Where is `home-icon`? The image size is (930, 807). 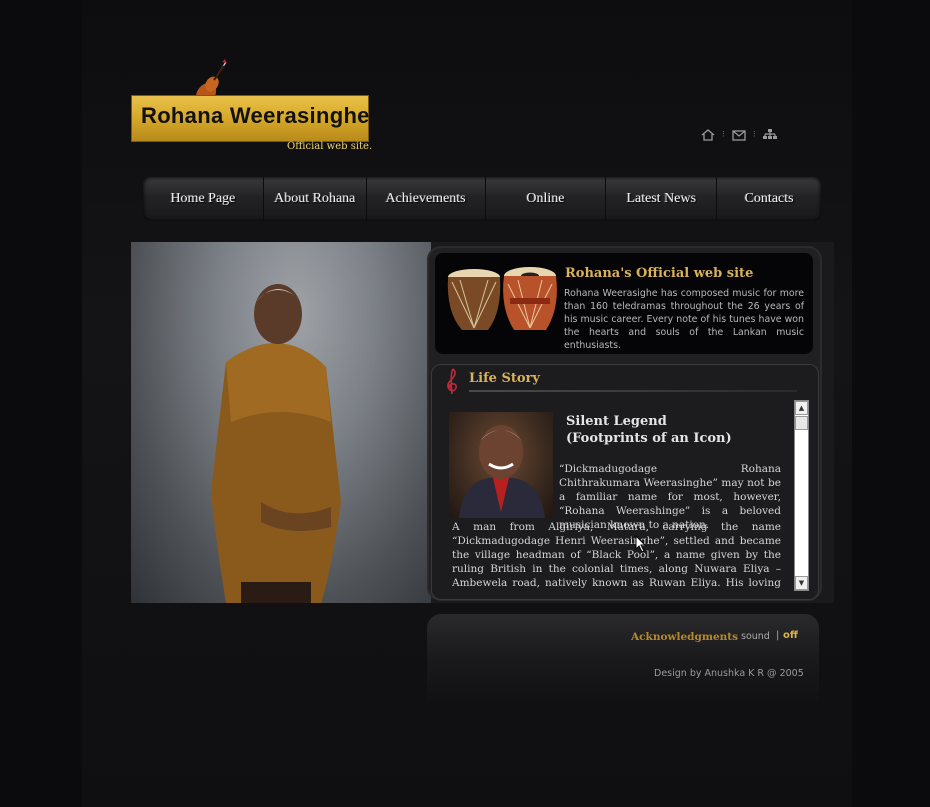 home-icon is located at coordinates (708, 135).